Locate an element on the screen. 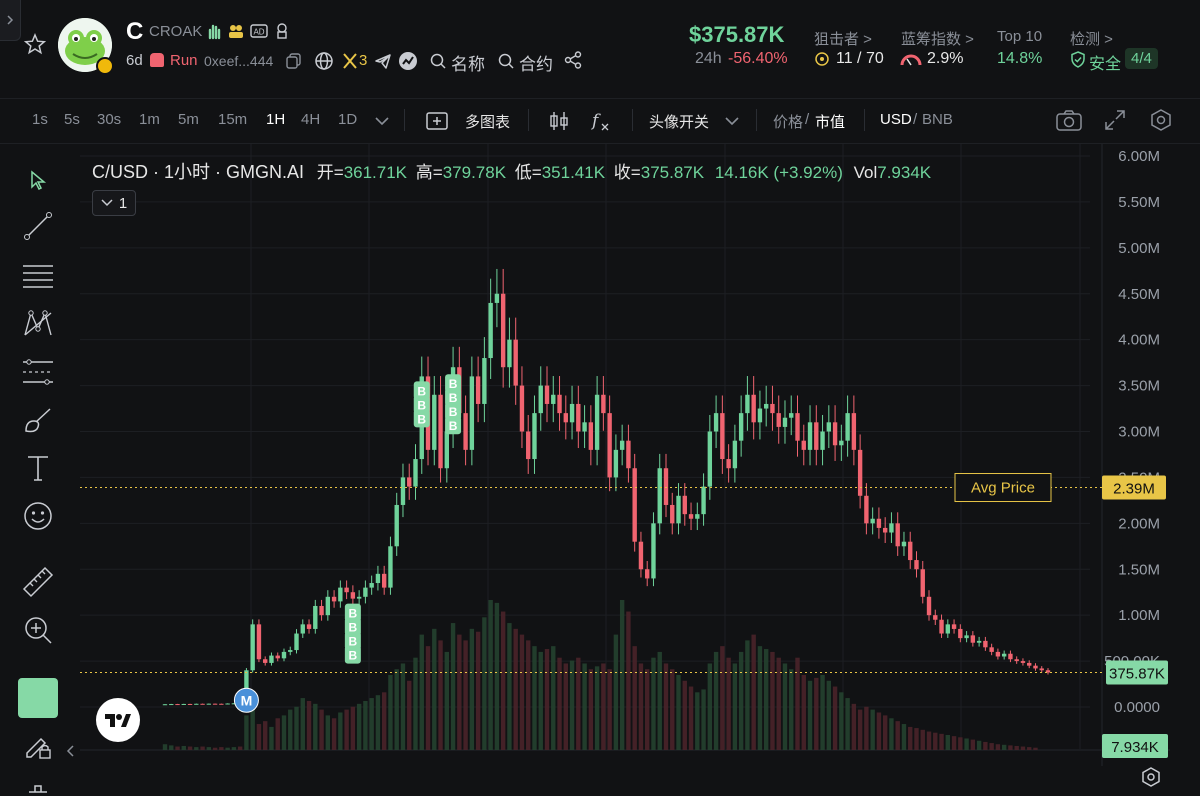 This screenshot has height=796, width=1200. timeframe-1m: 1m is located at coordinates (149, 119).